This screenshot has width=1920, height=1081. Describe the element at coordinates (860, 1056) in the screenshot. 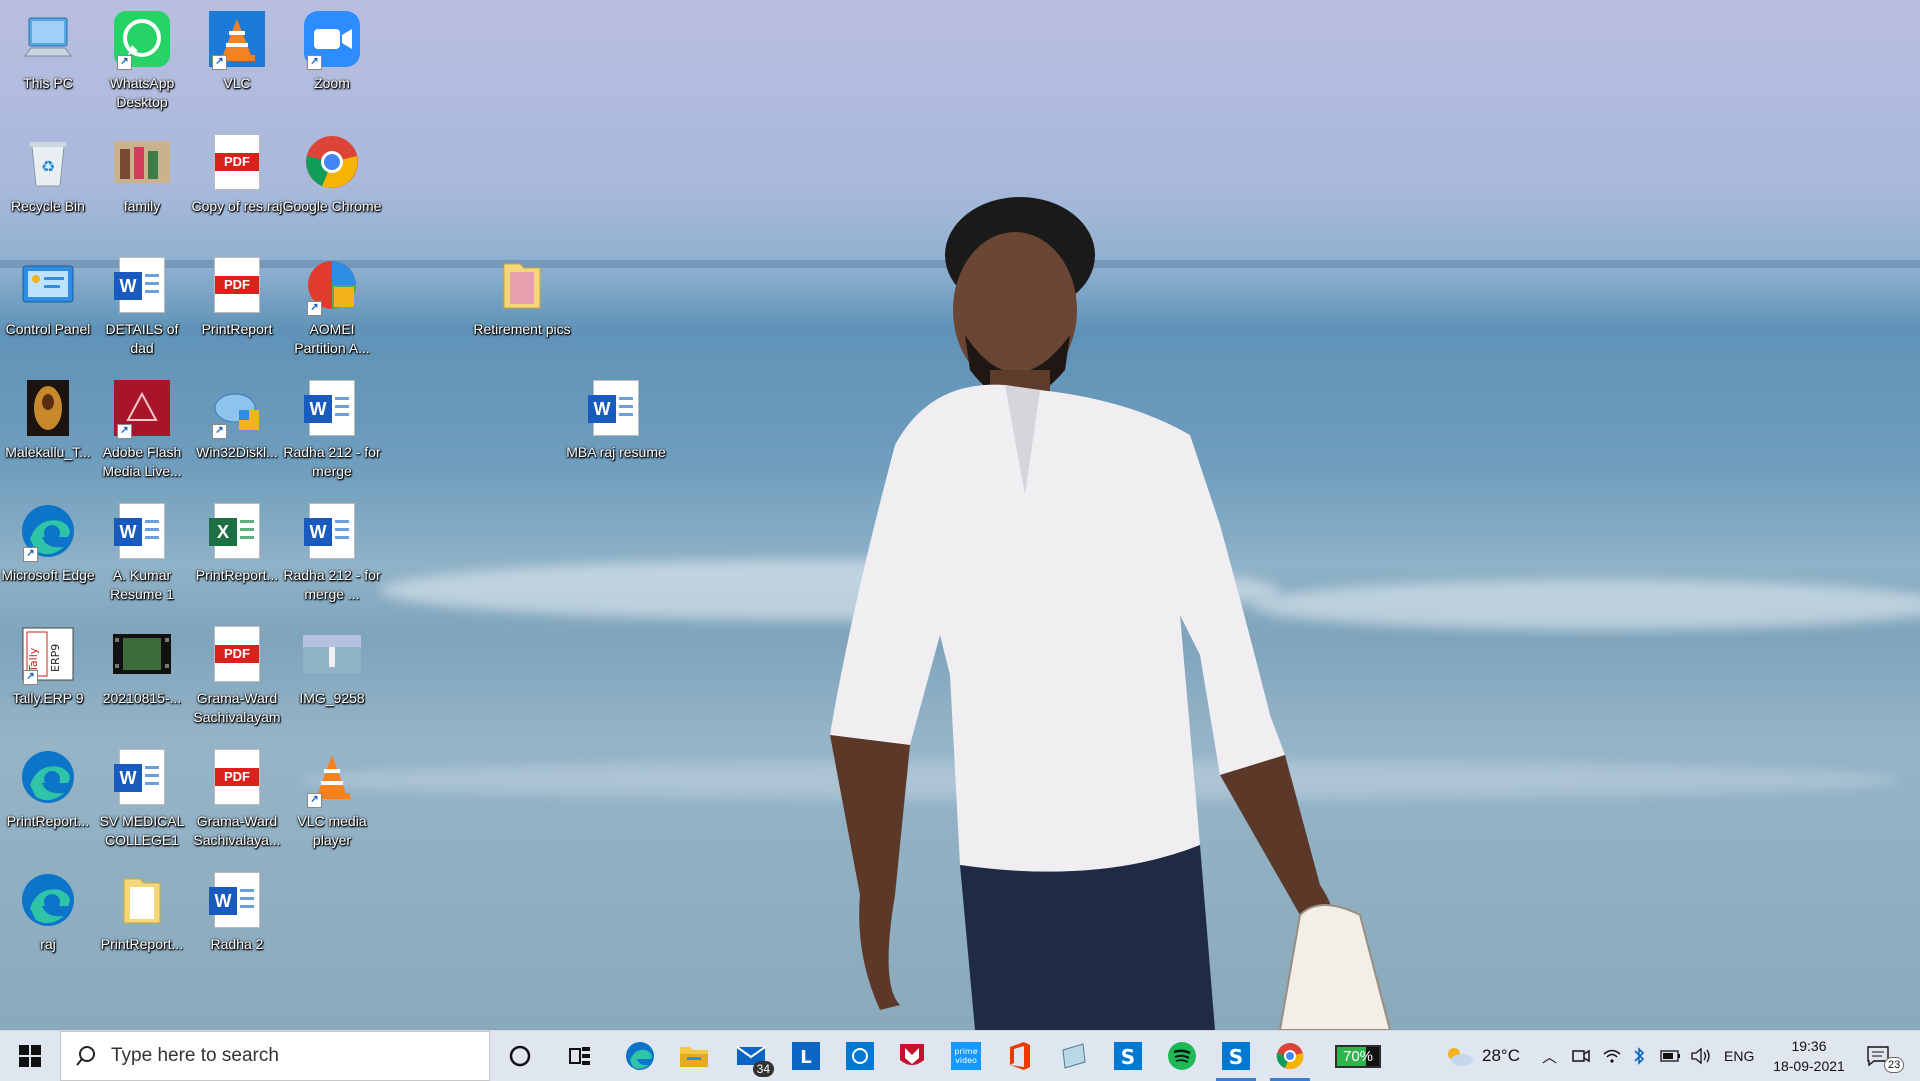

I see `taskbar-cortana-app` at that location.